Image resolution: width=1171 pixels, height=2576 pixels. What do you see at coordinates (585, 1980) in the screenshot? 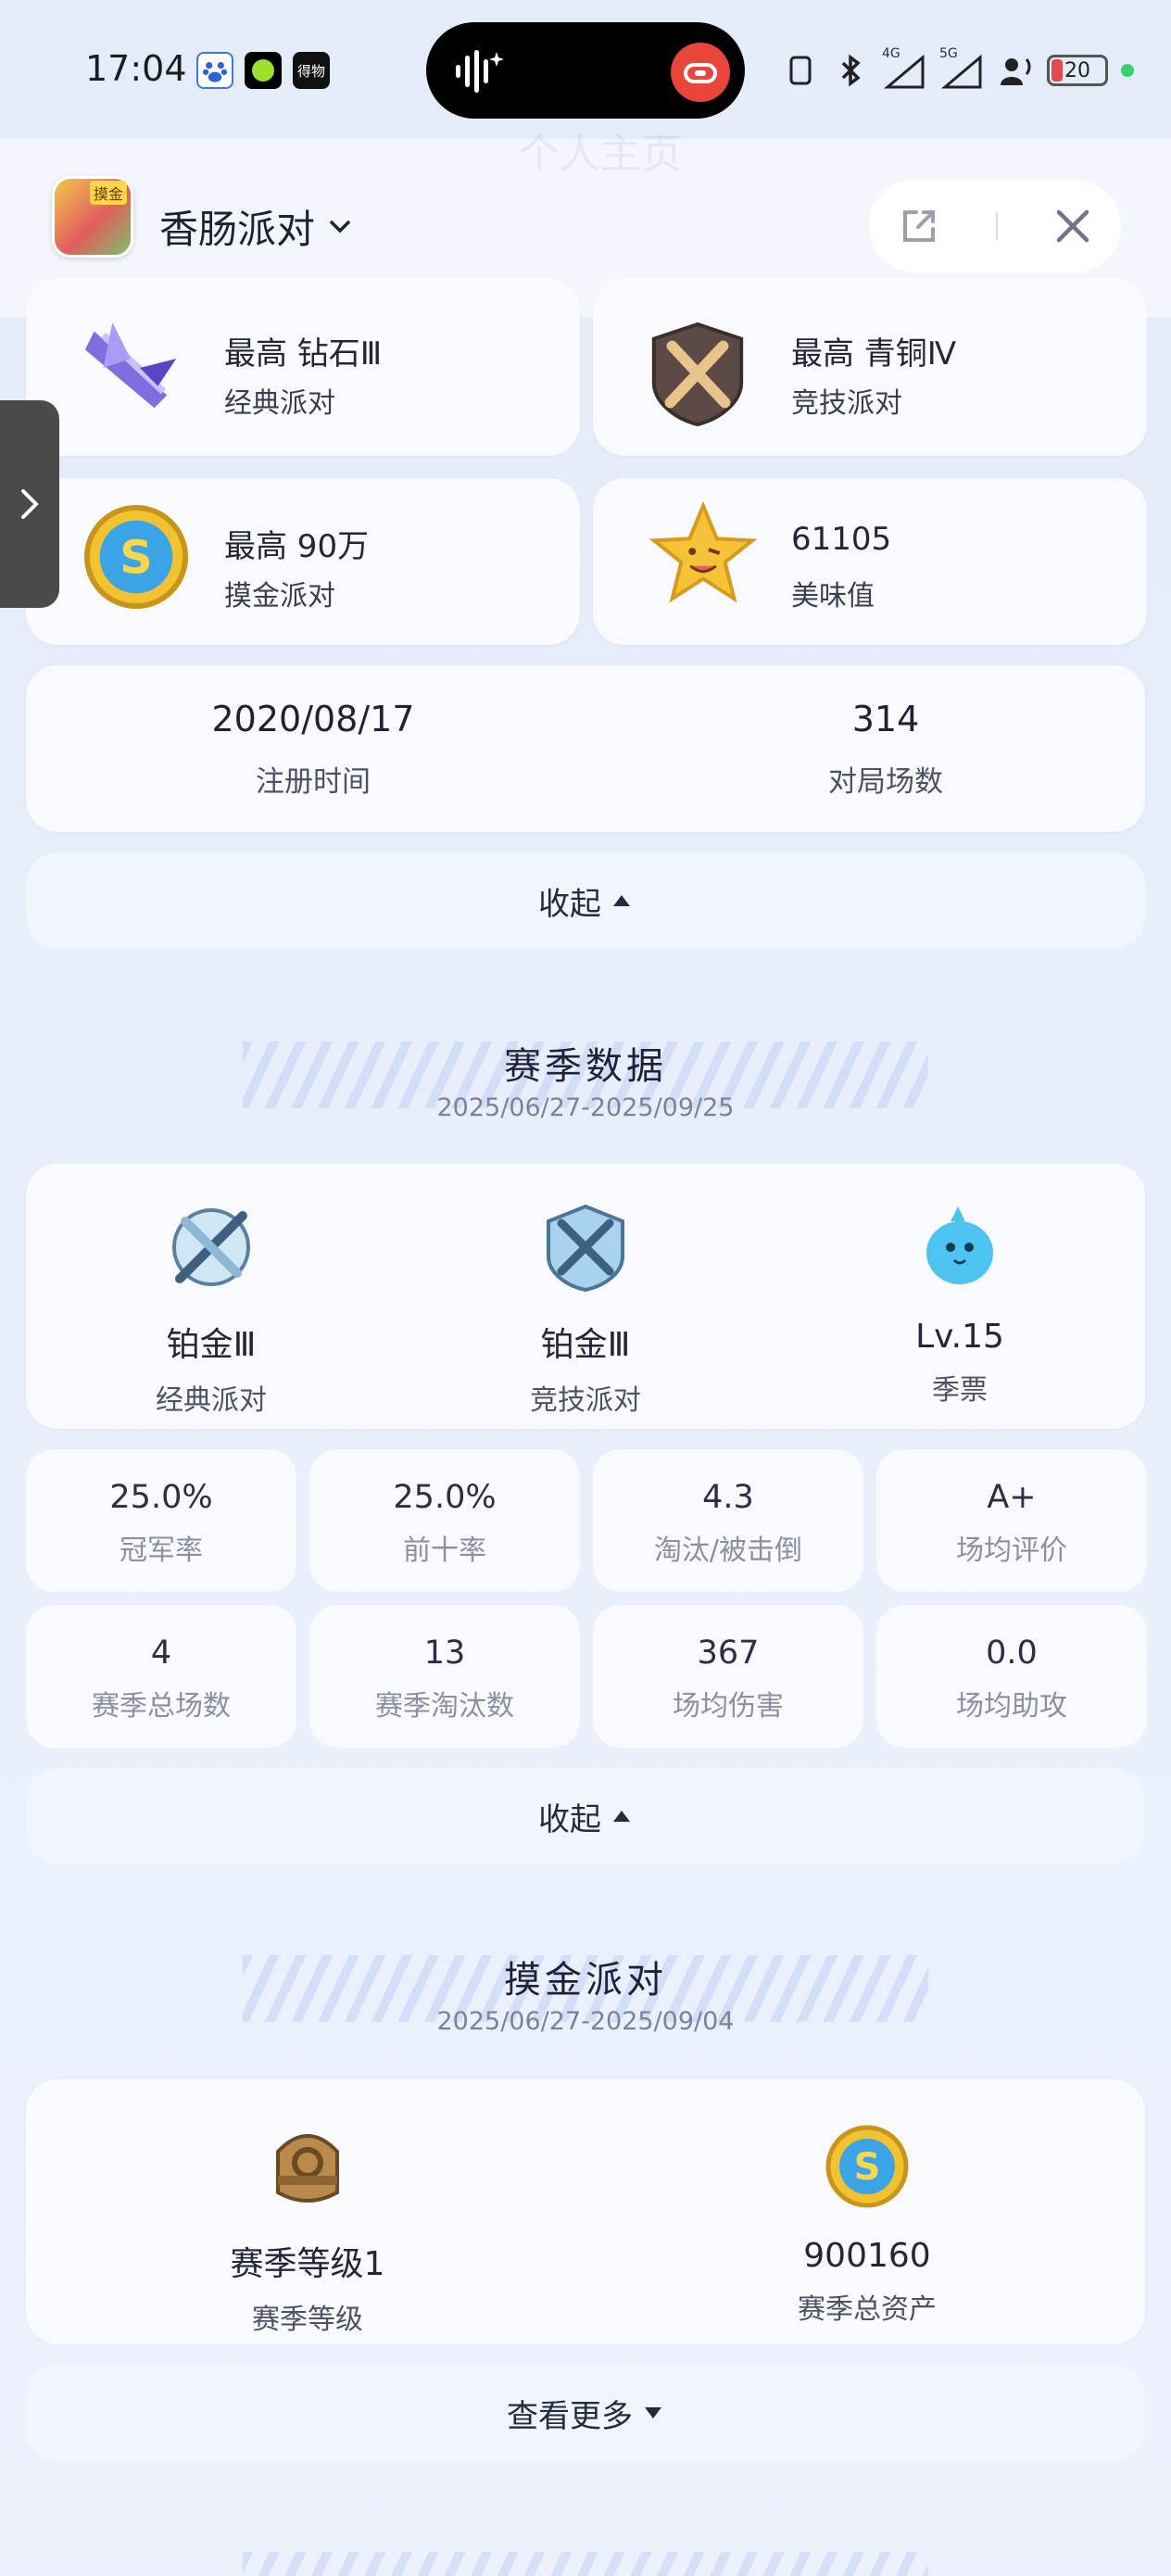
I see `section-title: 摸金派对` at bounding box center [585, 1980].